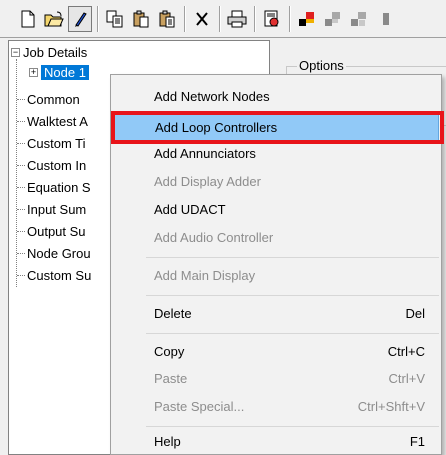 This screenshot has height=455, width=446. Describe the element at coordinates (167, 441) in the screenshot. I see `menu-item-label: Help` at that location.